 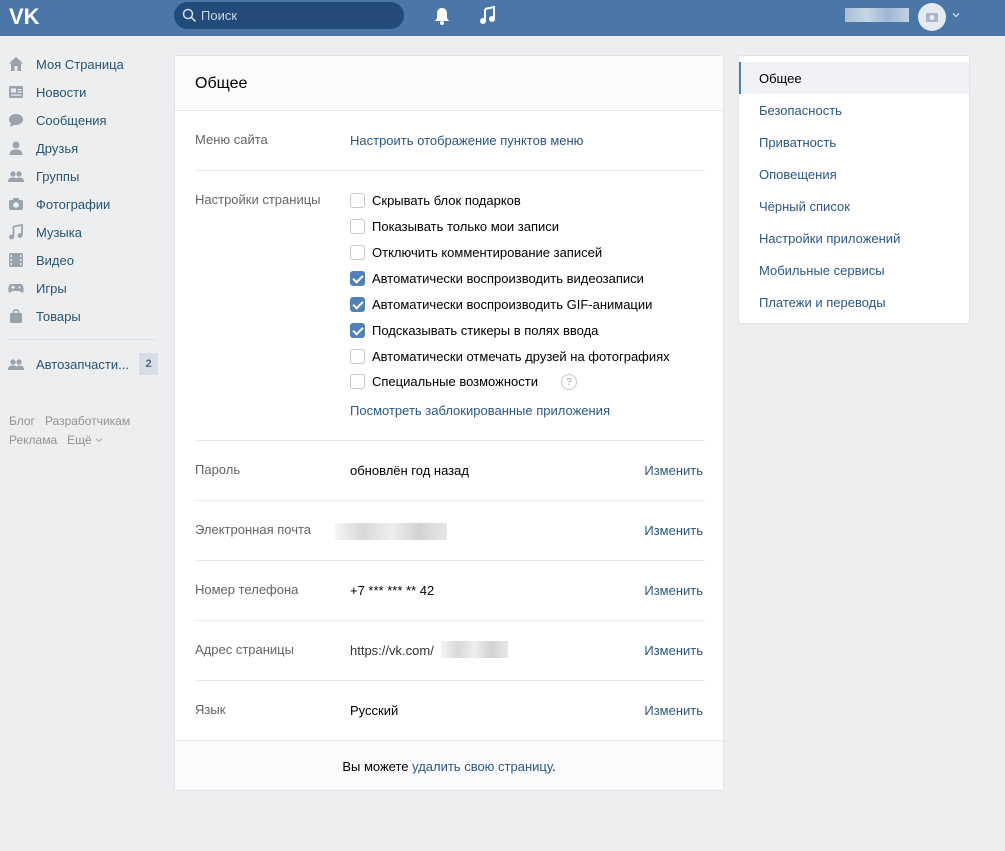 I want to click on more-label: Ещё, so click(x=79, y=440).